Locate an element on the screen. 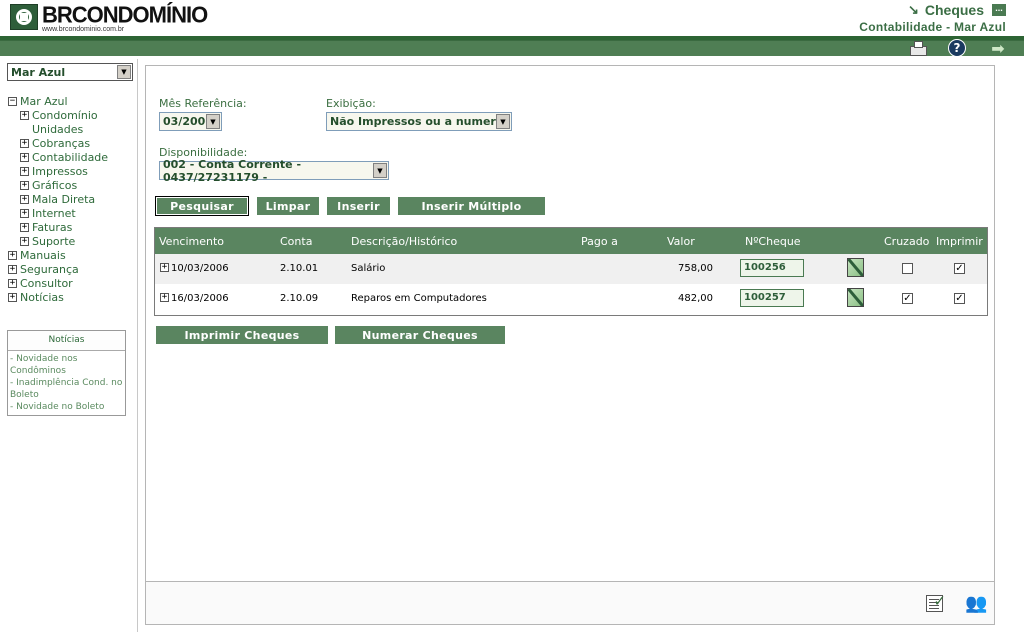 The height and width of the screenshot is (632, 1024). tree-label: Mala Direta is located at coordinates (64, 199).